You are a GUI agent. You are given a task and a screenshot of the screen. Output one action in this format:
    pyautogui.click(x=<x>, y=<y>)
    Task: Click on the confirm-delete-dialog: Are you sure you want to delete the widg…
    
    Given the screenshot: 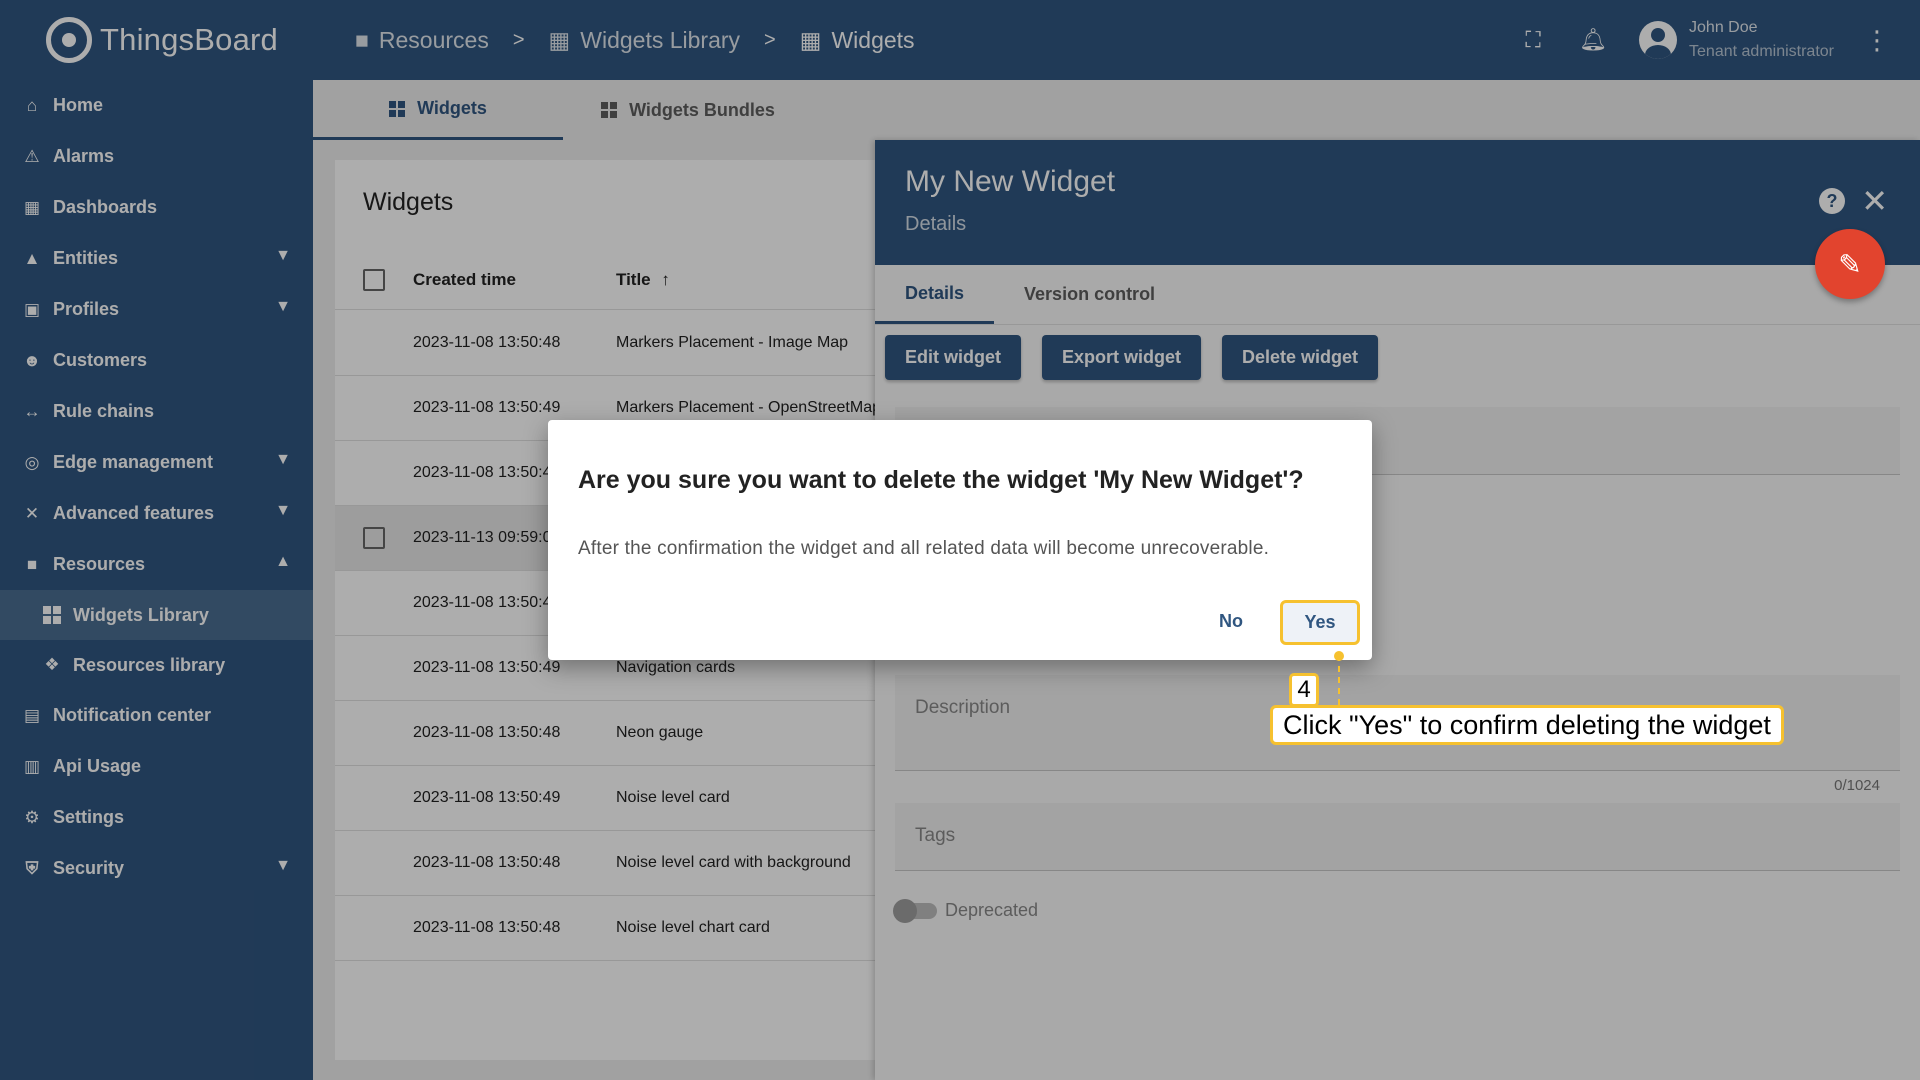 What is the action you would take?
    pyautogui.click(x=960, y=540)
    